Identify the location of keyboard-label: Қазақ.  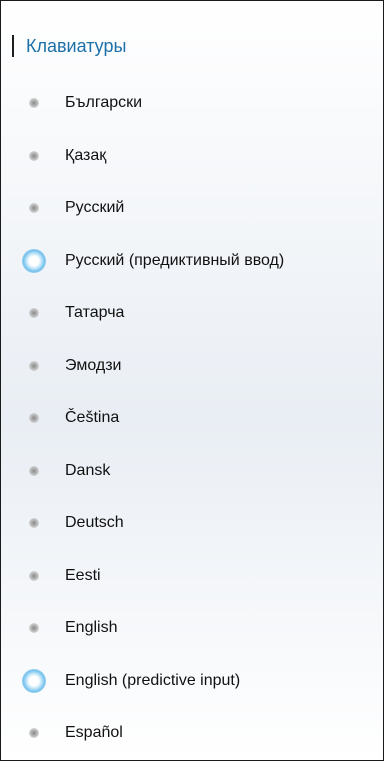
(86, 155).